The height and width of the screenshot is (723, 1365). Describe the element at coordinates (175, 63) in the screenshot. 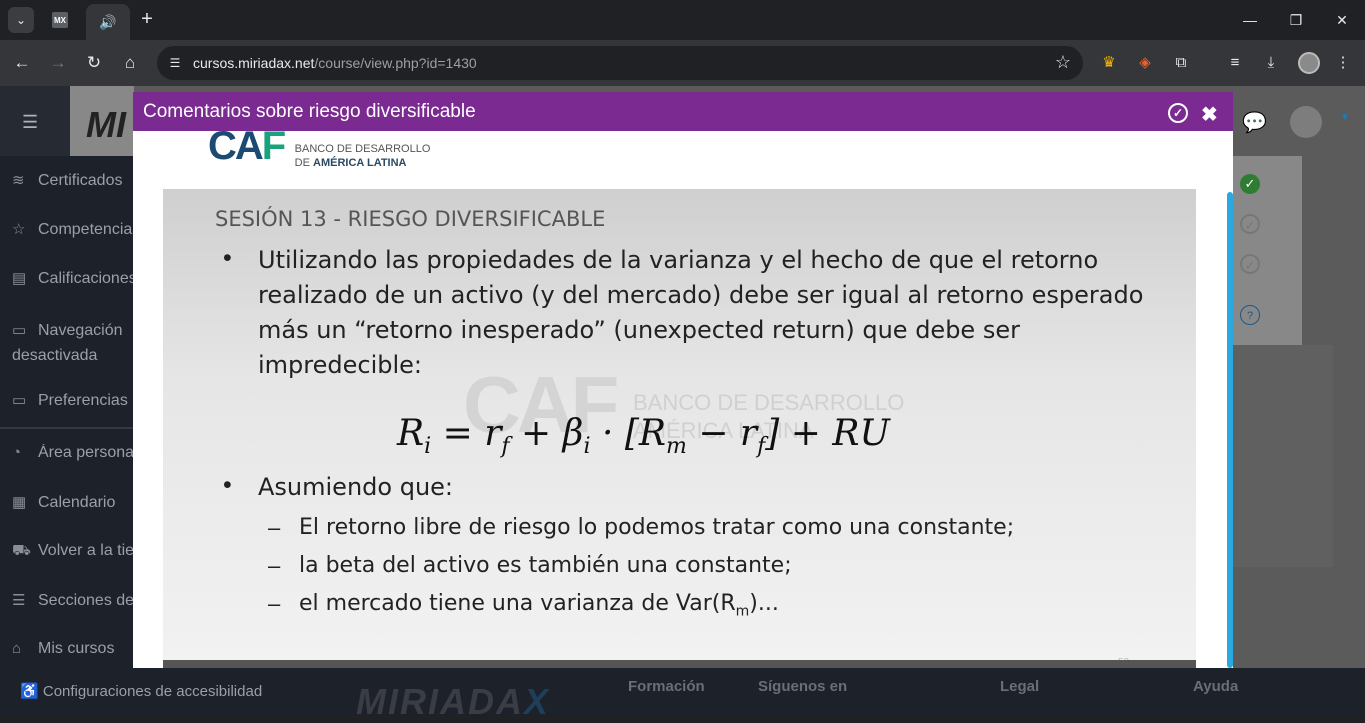

I see `site-info-icon: ☰` at that location.